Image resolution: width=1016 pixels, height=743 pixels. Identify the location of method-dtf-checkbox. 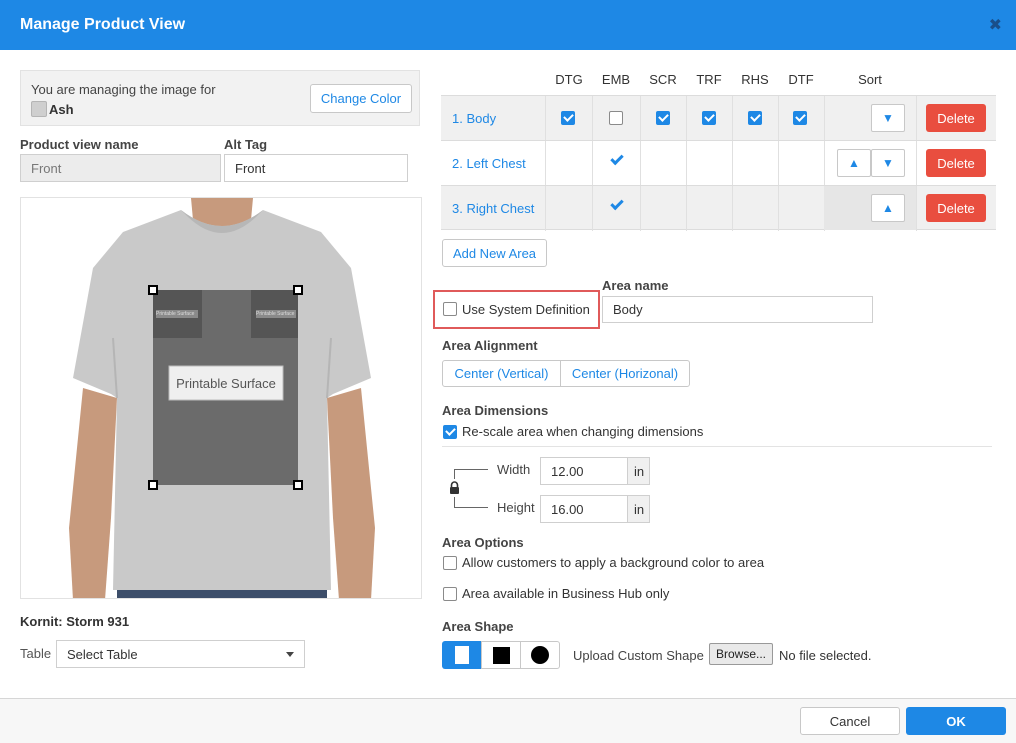
(800, 118).